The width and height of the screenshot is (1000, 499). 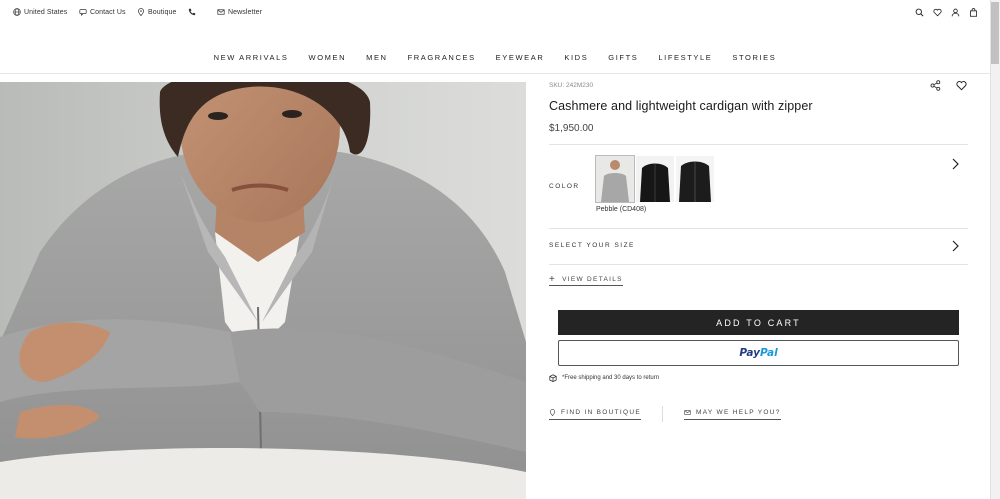 I want to click on nav-fragrances: FRAGRANCES, so click(x=442, y=57).